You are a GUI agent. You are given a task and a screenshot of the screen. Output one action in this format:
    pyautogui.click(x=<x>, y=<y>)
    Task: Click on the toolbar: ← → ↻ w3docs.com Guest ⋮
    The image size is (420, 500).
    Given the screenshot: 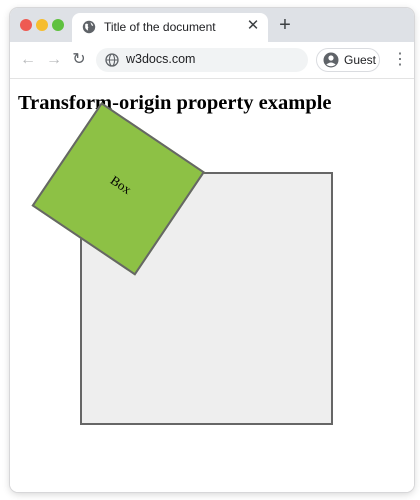 What is the action you would take?
    pyautogui.click(x=212, y=60)
    